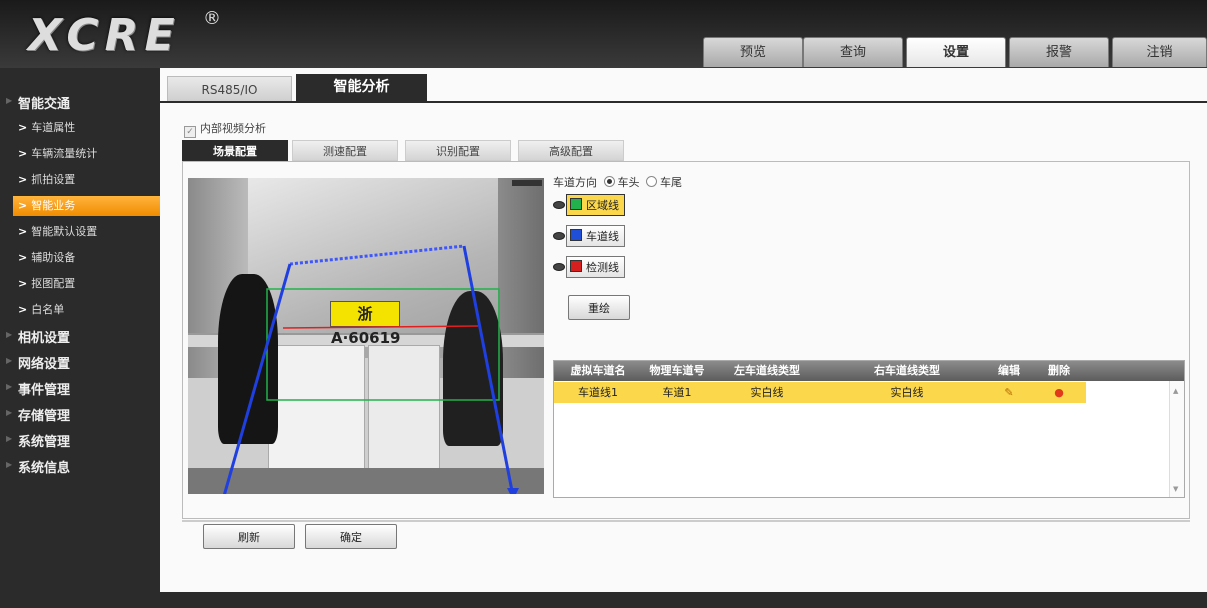 This screenshot has width=1207, height=608. I want to click on header-right-line-type: 右车道线类型, so click(907, 370).